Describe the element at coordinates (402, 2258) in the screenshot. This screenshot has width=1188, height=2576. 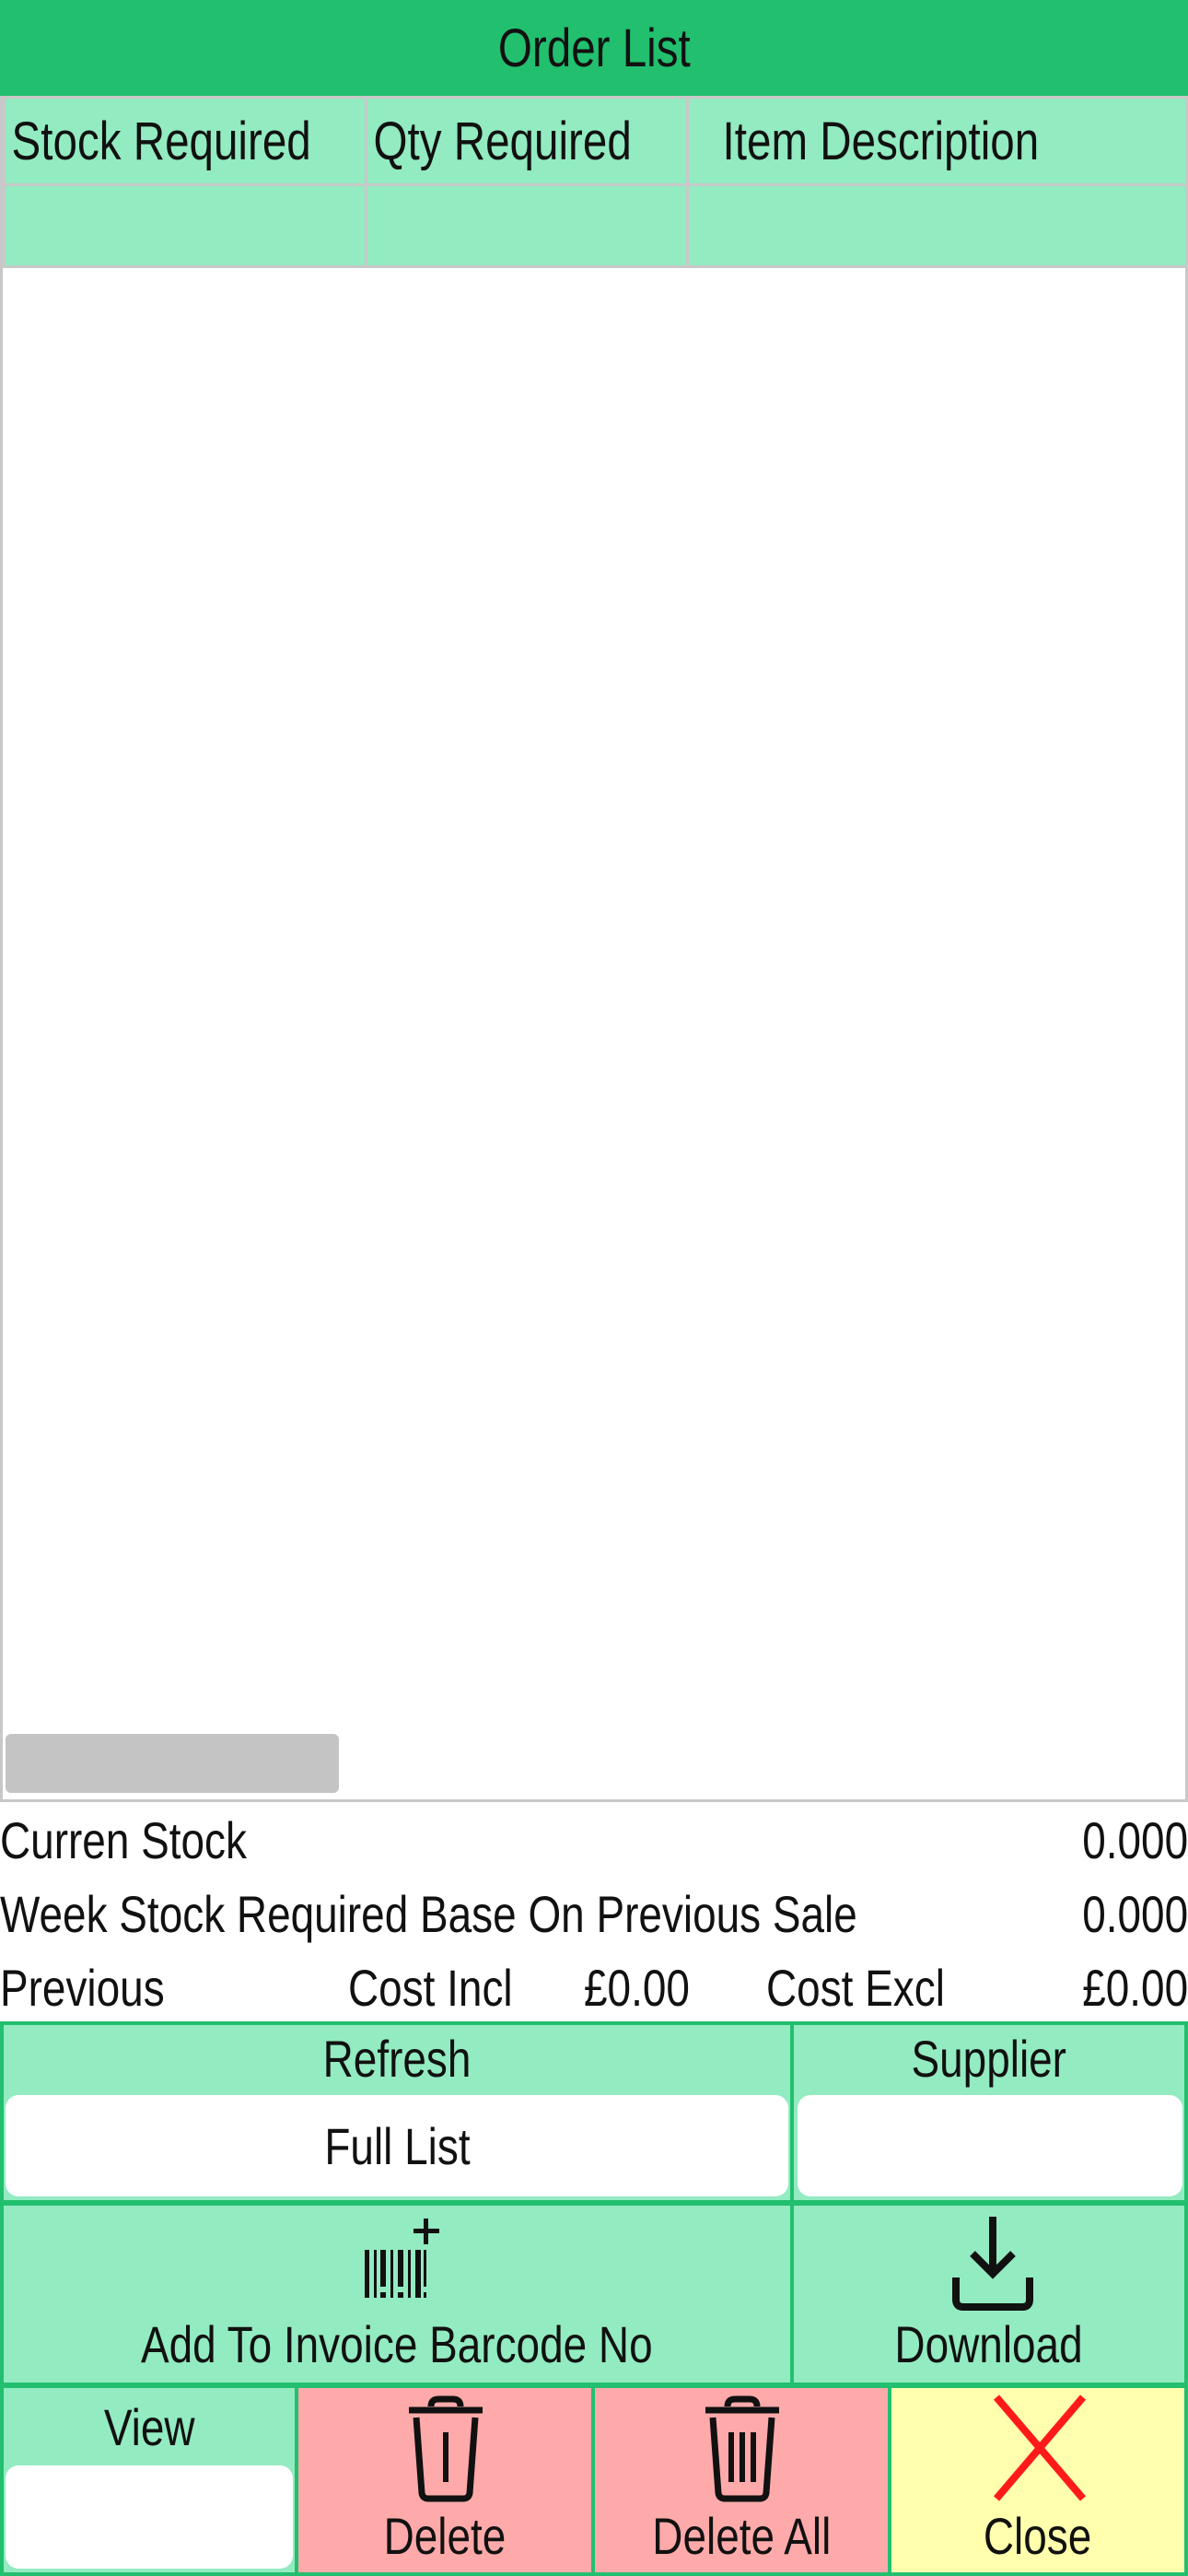
I see `barcode-plus-icon` at that location.